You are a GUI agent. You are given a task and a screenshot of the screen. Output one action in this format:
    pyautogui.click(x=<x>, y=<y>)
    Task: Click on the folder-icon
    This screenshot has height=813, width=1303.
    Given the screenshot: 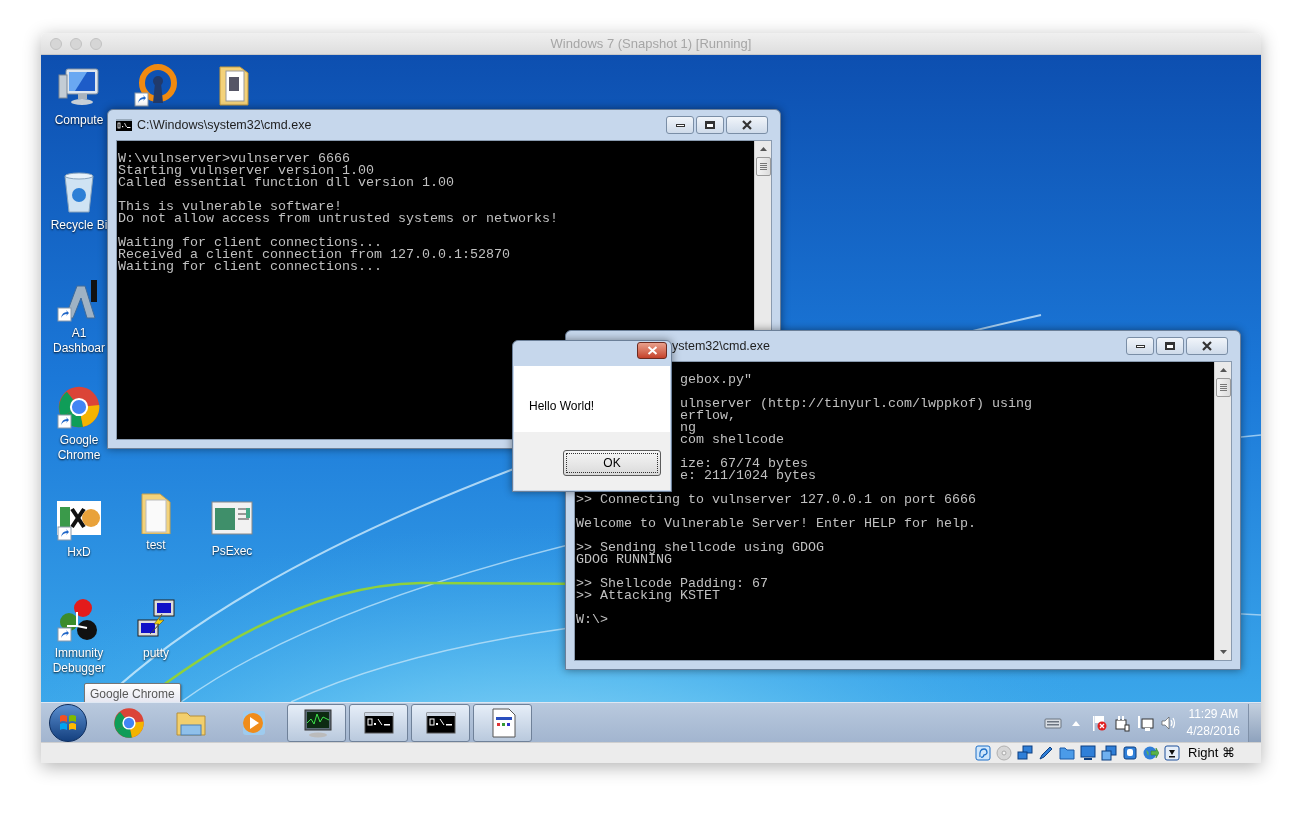 What is the action you would take?
    pyautogui.click(x=1067, y=753)
    